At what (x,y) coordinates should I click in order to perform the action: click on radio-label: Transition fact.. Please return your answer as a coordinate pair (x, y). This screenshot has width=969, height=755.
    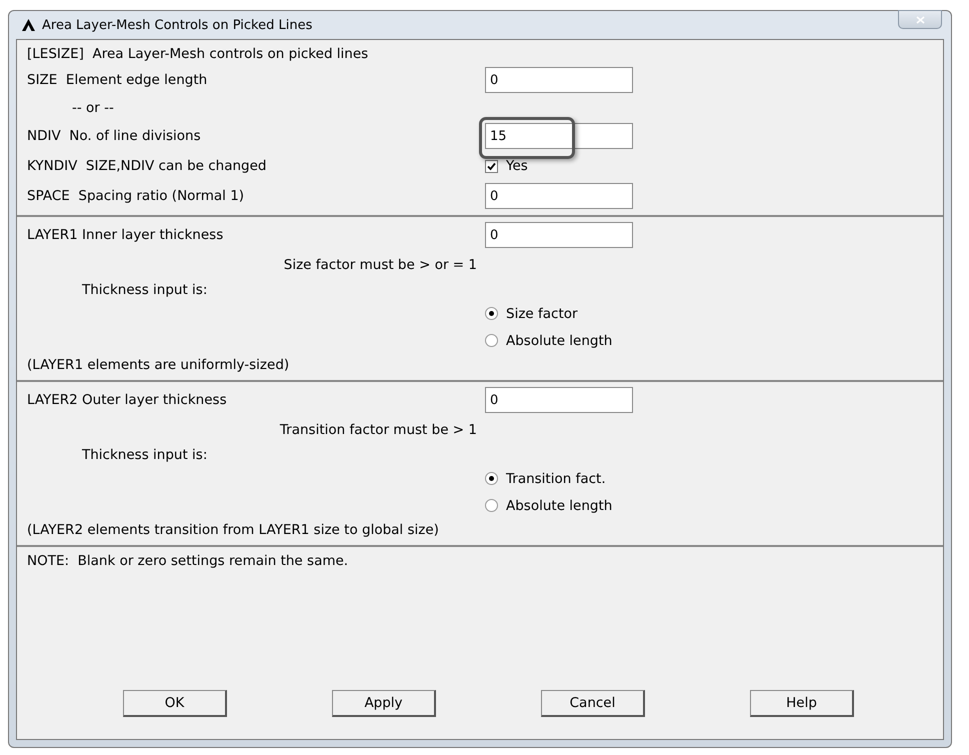
    Looking at the image, I should click on (556, 478).